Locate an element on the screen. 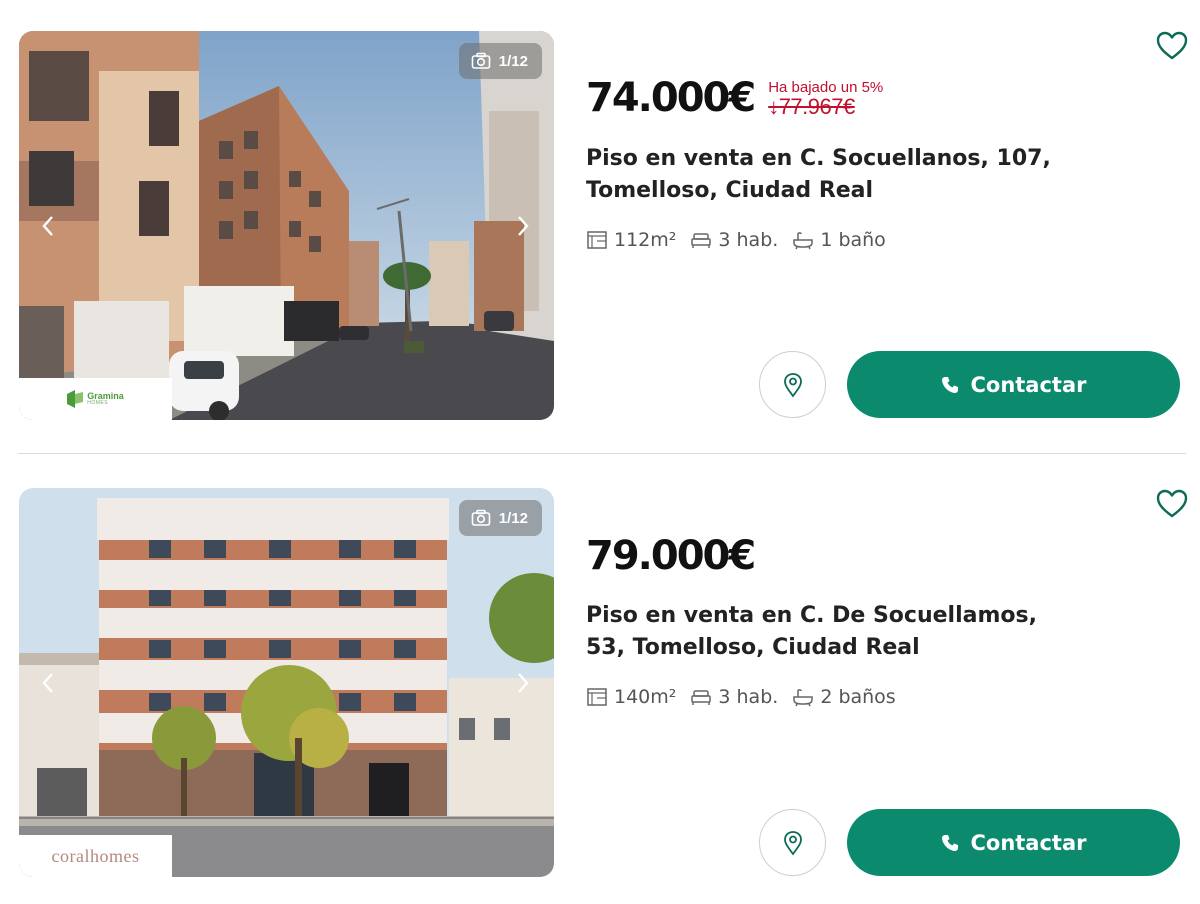 This screenshot has height=904, width=1200. agency-logo: coralhomes is located at coordinates (95, 856).